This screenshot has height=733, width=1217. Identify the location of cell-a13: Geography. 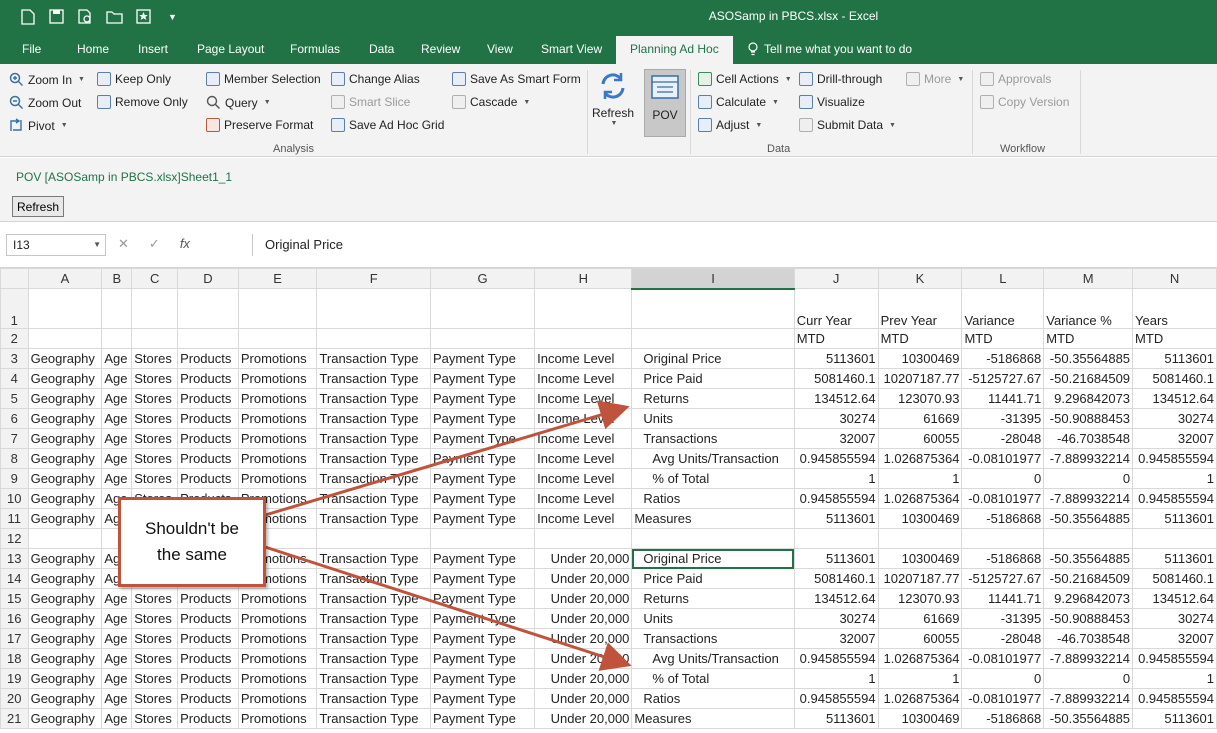
(65, 558).